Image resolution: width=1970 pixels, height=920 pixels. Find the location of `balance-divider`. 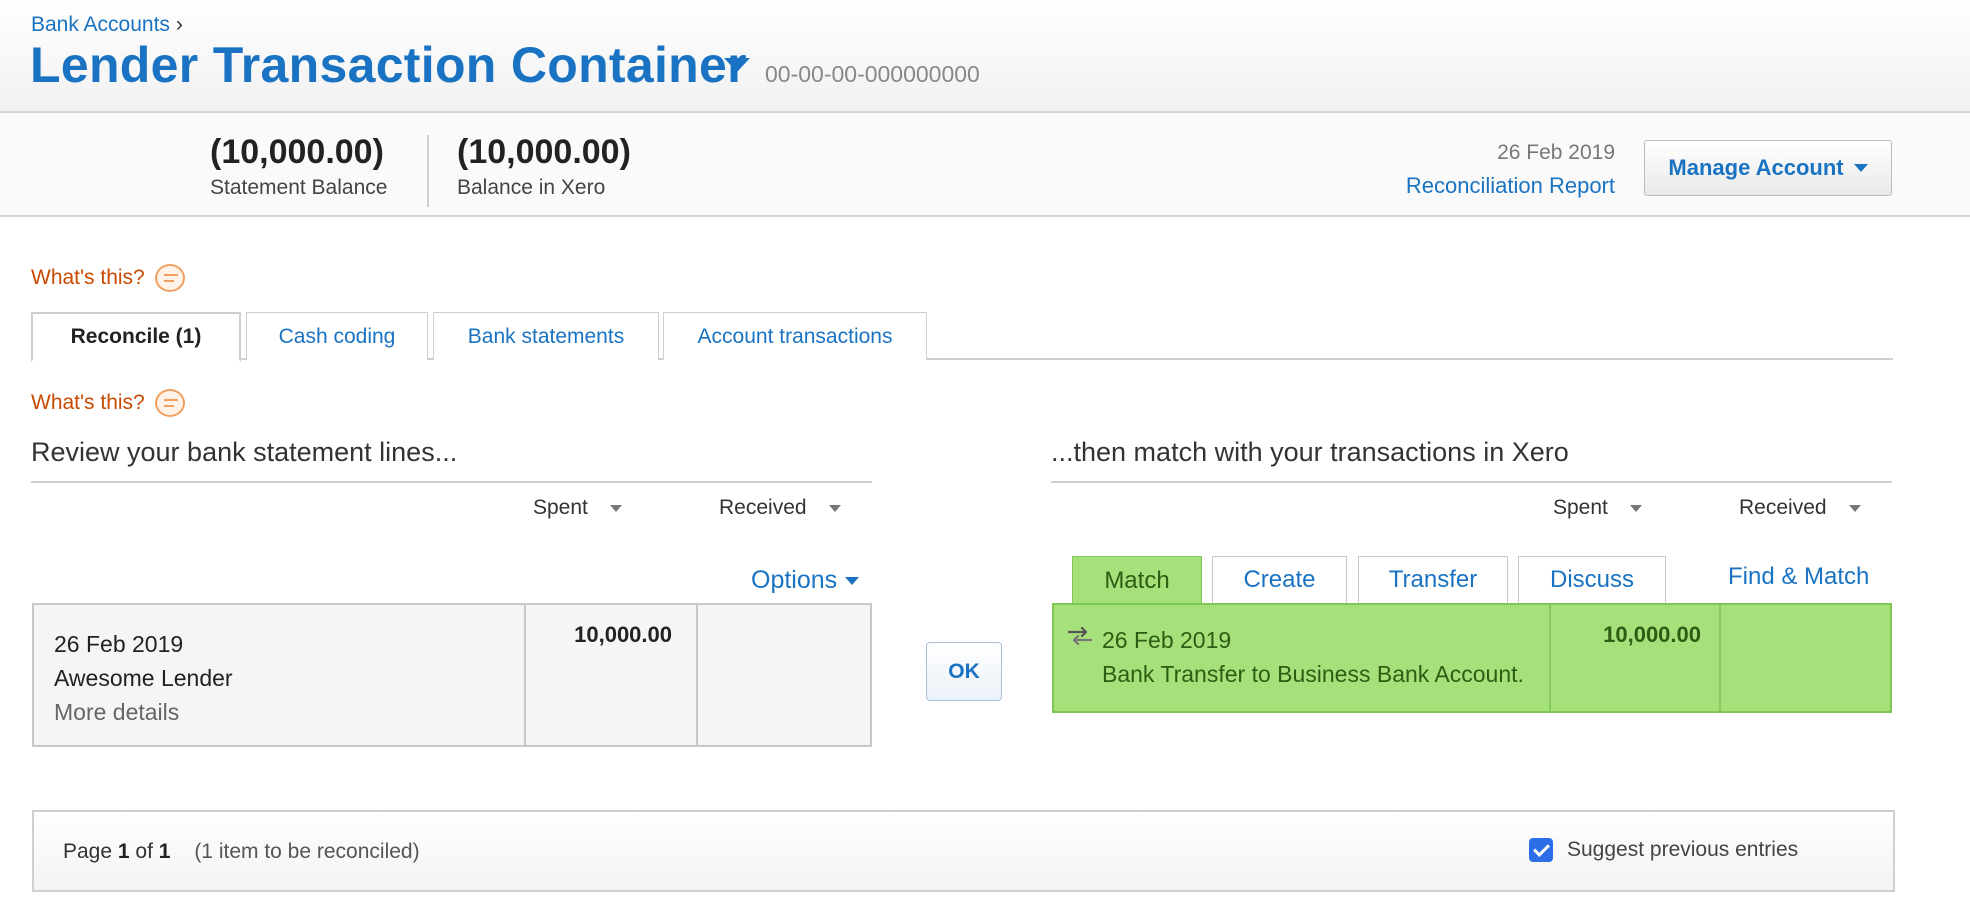

balance-divider is located at coordinates (428, 171).